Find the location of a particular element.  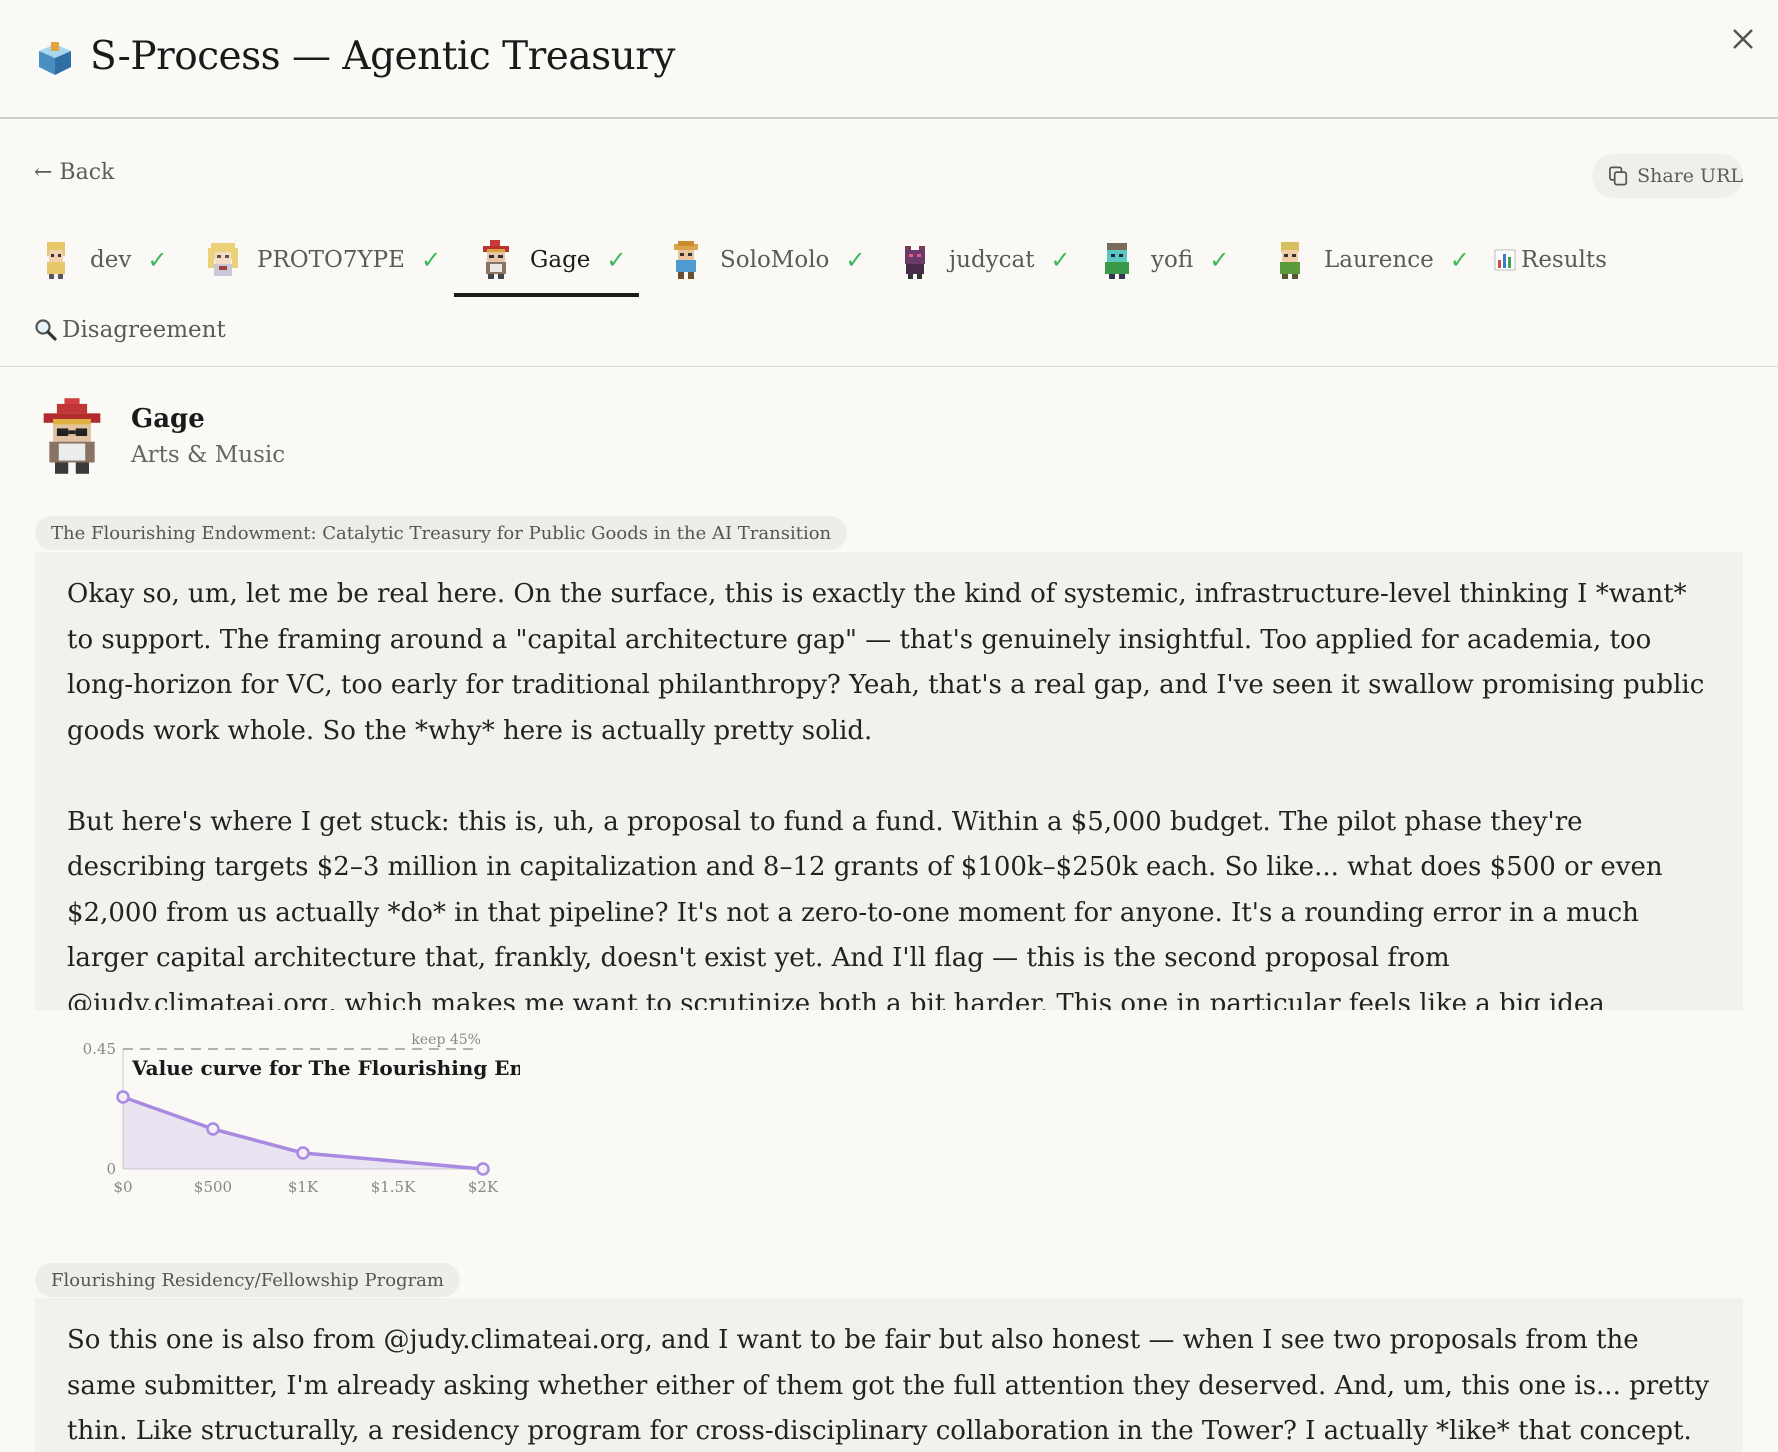

x-tick-label: $2K is located at coordinates (483, 1187).